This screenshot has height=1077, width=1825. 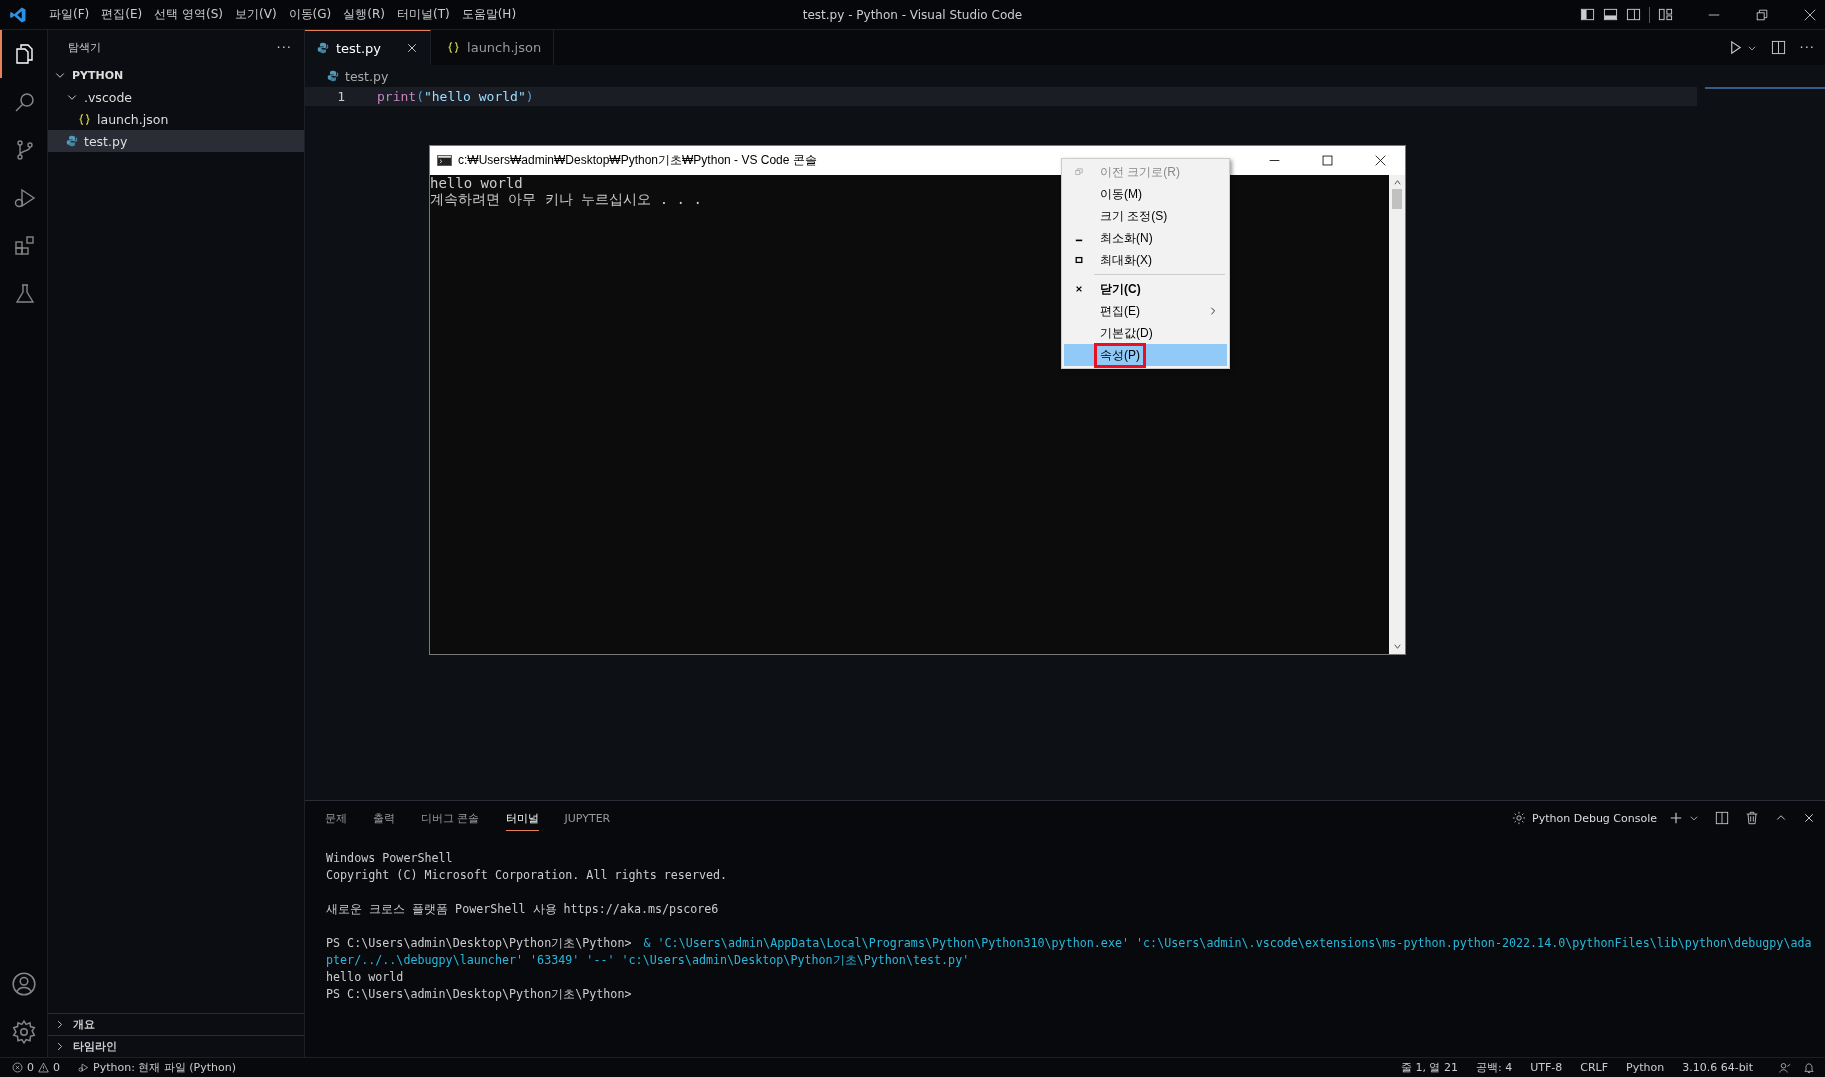 What do you see at coordinates (522, 818) in the screenshot?
I see `panel-tab: 터미널` at bounding box center [522, 818].